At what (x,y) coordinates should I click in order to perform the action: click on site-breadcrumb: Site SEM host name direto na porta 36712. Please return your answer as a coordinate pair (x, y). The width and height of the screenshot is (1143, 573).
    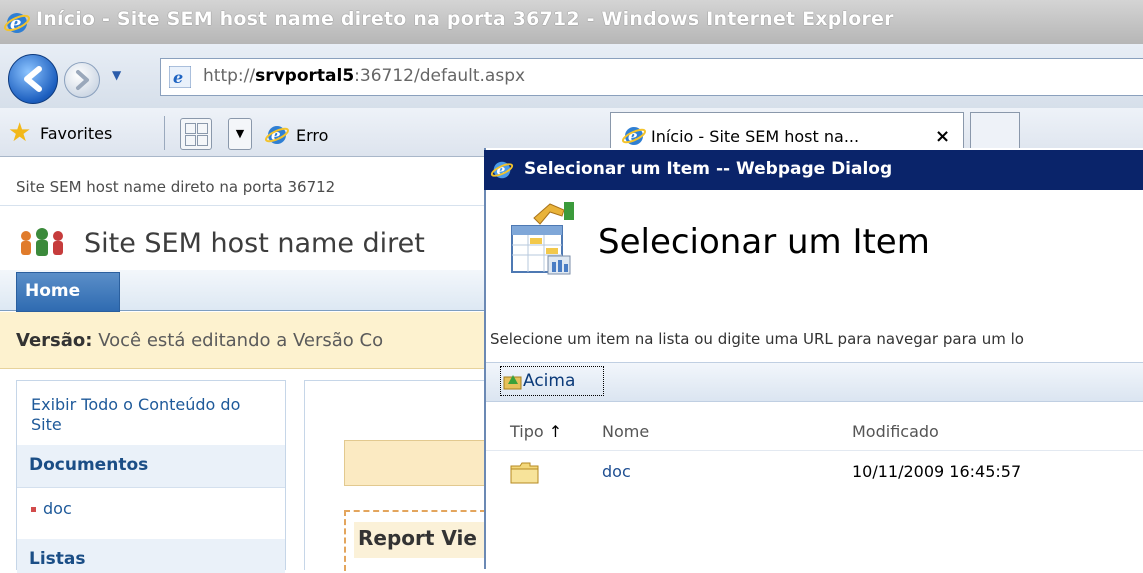
    Looking at the image, I should click on (175, 187).